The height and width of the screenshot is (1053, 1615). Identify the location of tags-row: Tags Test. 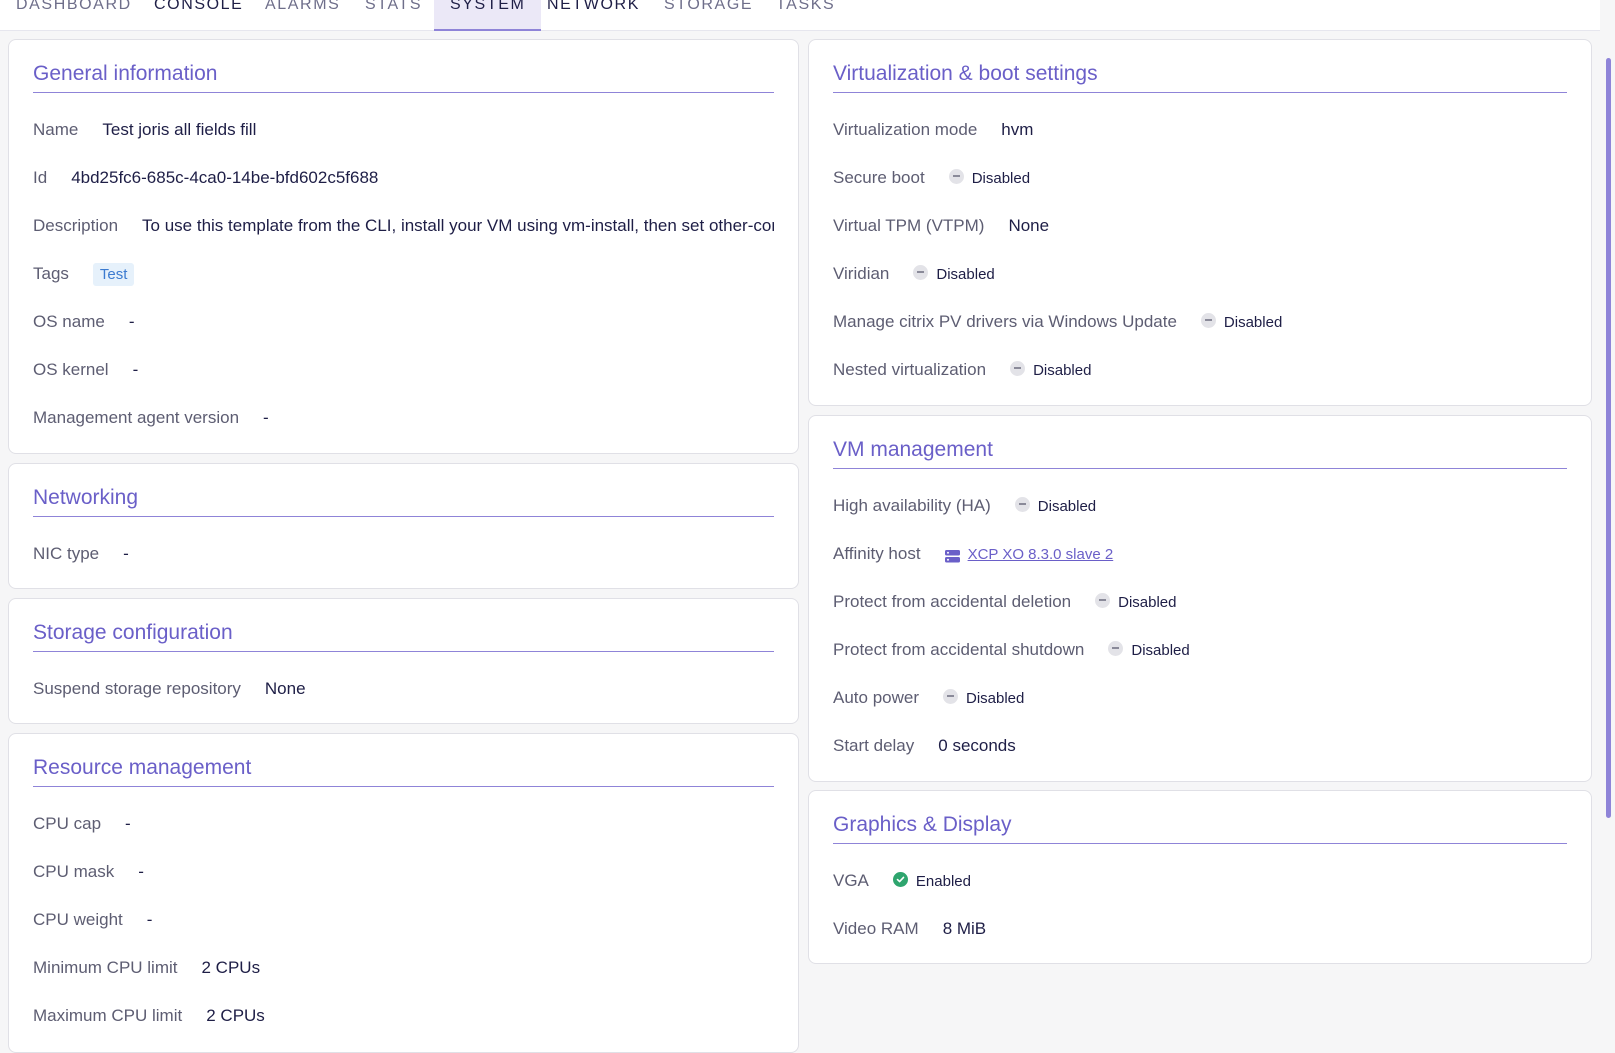
(403, 274).